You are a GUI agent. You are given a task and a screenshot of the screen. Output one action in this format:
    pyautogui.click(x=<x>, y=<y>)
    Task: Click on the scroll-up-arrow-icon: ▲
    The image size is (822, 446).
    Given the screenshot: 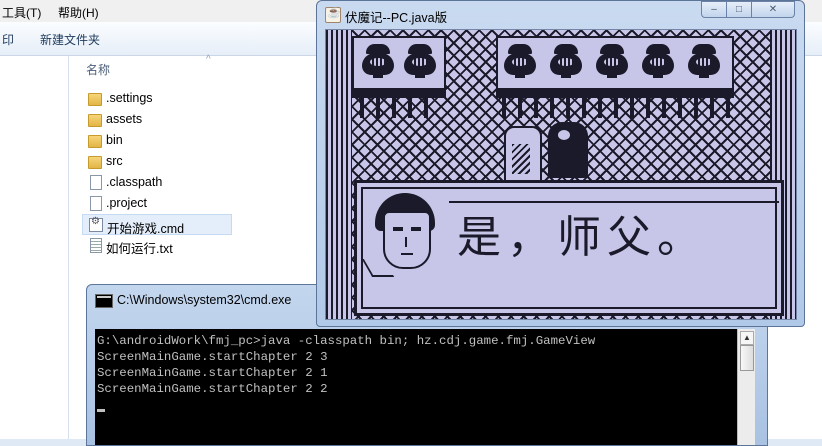 What is the action you would take?
    pyautogui.click(x=747, y=338)
    